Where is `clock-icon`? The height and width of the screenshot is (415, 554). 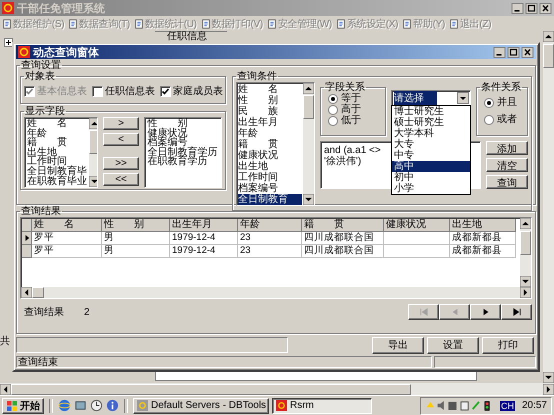
clock-icon is located at coordinates (96, 405).